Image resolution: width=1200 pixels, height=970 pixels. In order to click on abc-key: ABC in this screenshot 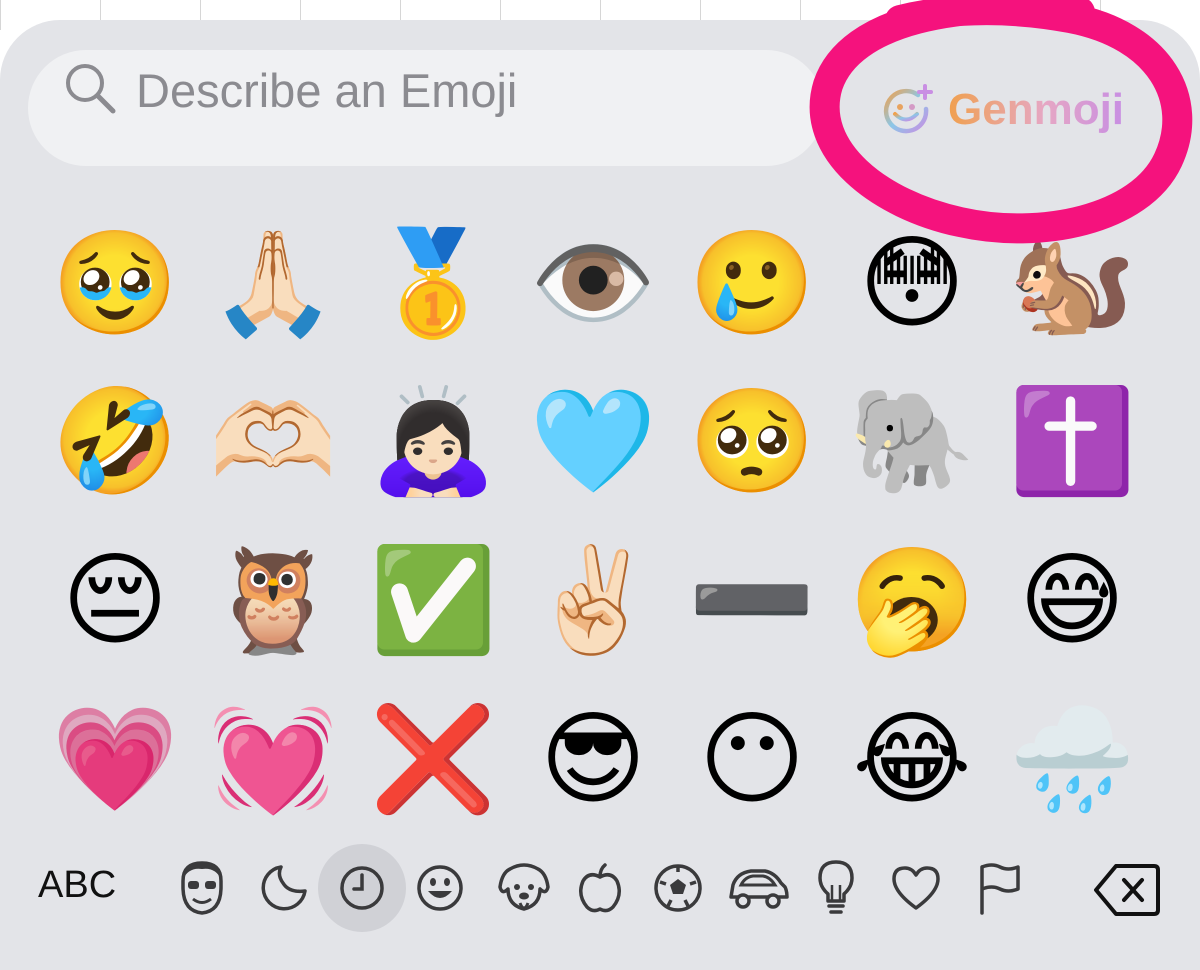, I will do `click(77, 889)`.